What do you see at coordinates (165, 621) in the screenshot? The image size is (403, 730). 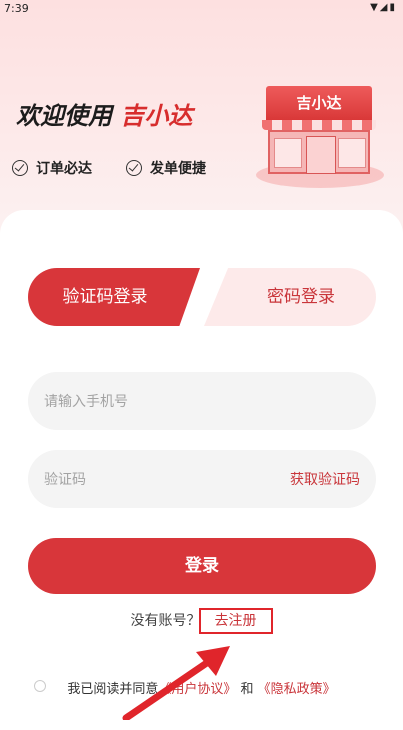 I see `register-question: 没有账号？` at bounding box center [165, 621].